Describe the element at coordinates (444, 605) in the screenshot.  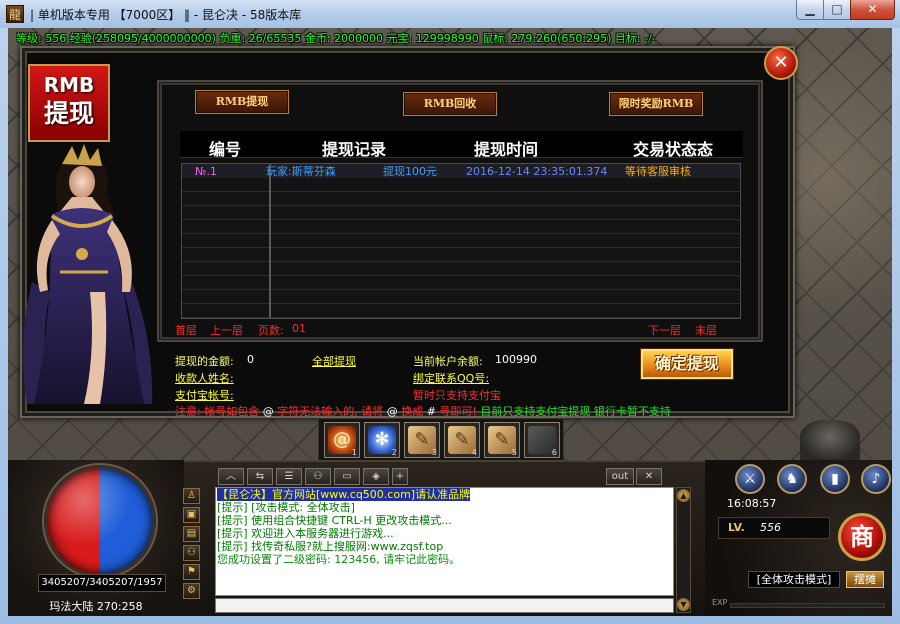
I see `chat-input` at that location.